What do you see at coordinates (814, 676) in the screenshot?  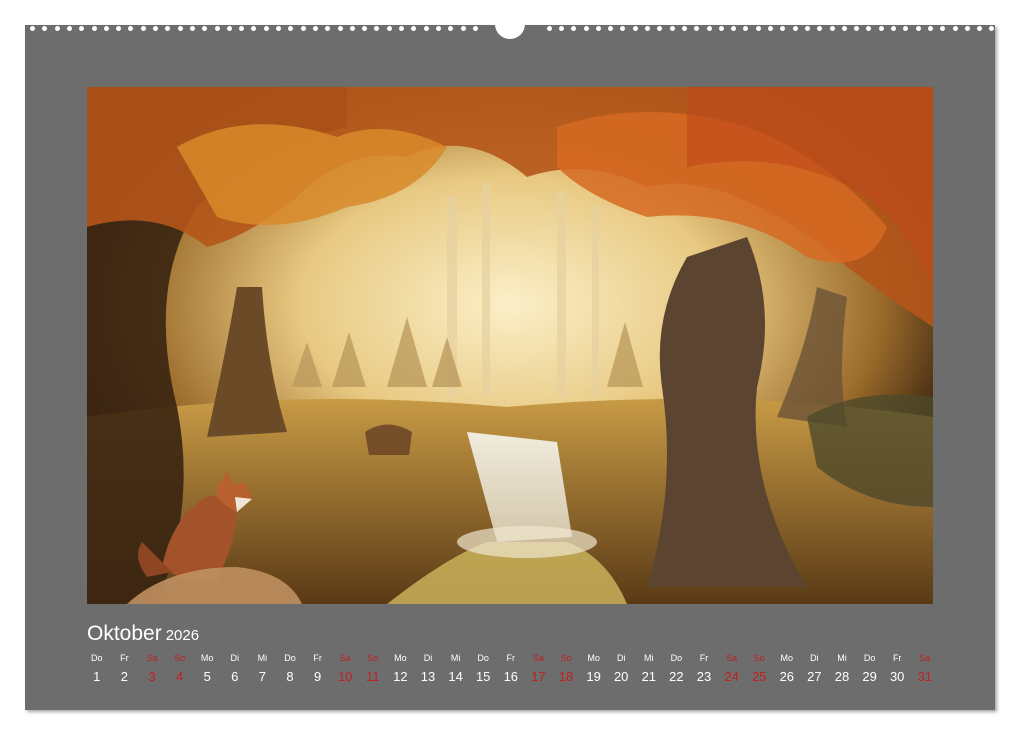 I see `day-number: 27` at bounding box center [814, 676].